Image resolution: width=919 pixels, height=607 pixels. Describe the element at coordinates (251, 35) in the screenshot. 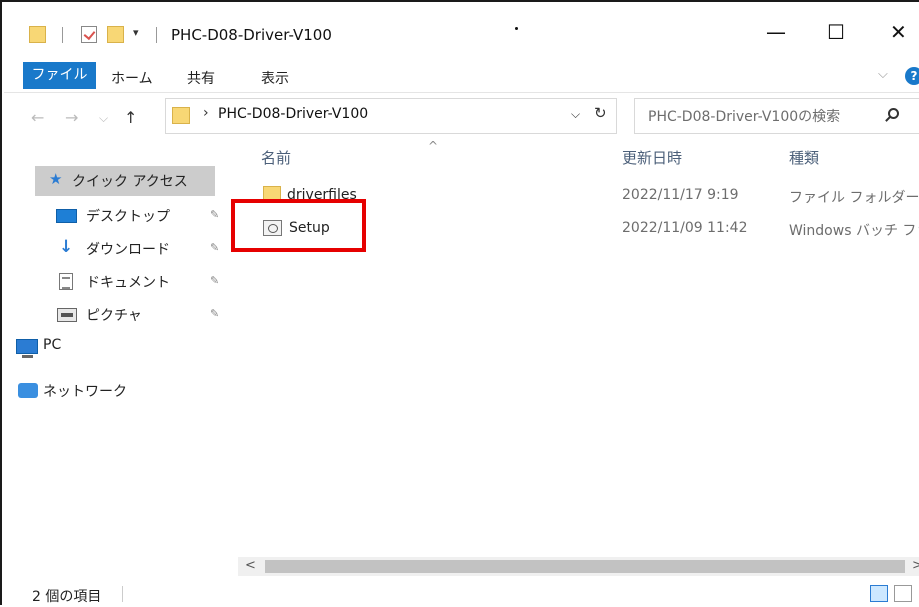

I see `window-title: PHC-D08-Driver-V100` at that location.